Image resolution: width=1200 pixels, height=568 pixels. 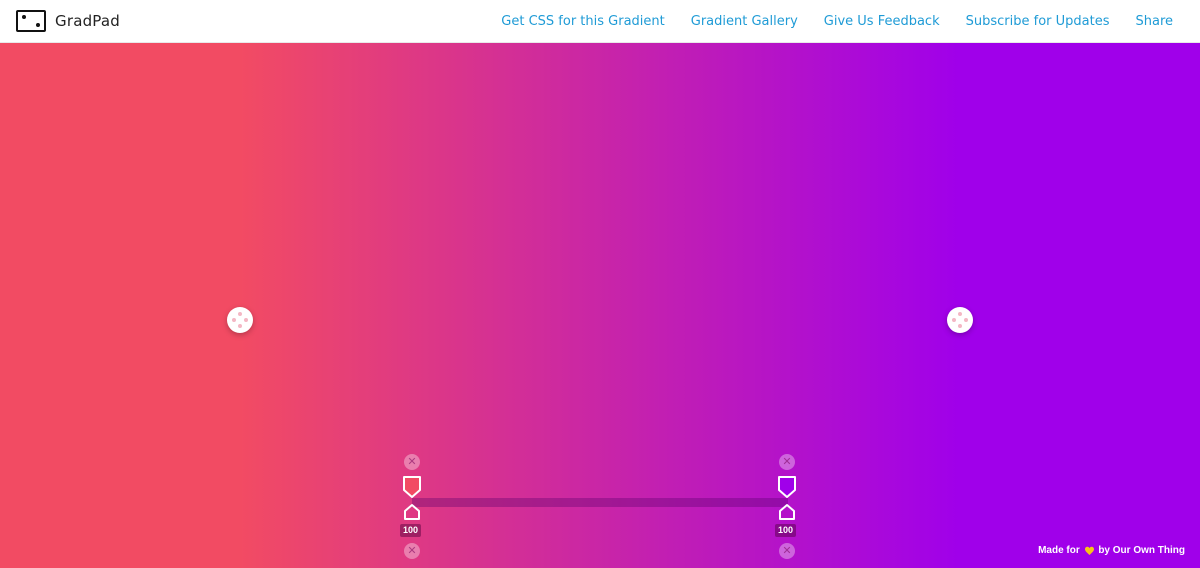 What do you see at coordinates (1154, 21) in the screenshot?
I see `nav-share: Share` at bounding box center [1154, 21].